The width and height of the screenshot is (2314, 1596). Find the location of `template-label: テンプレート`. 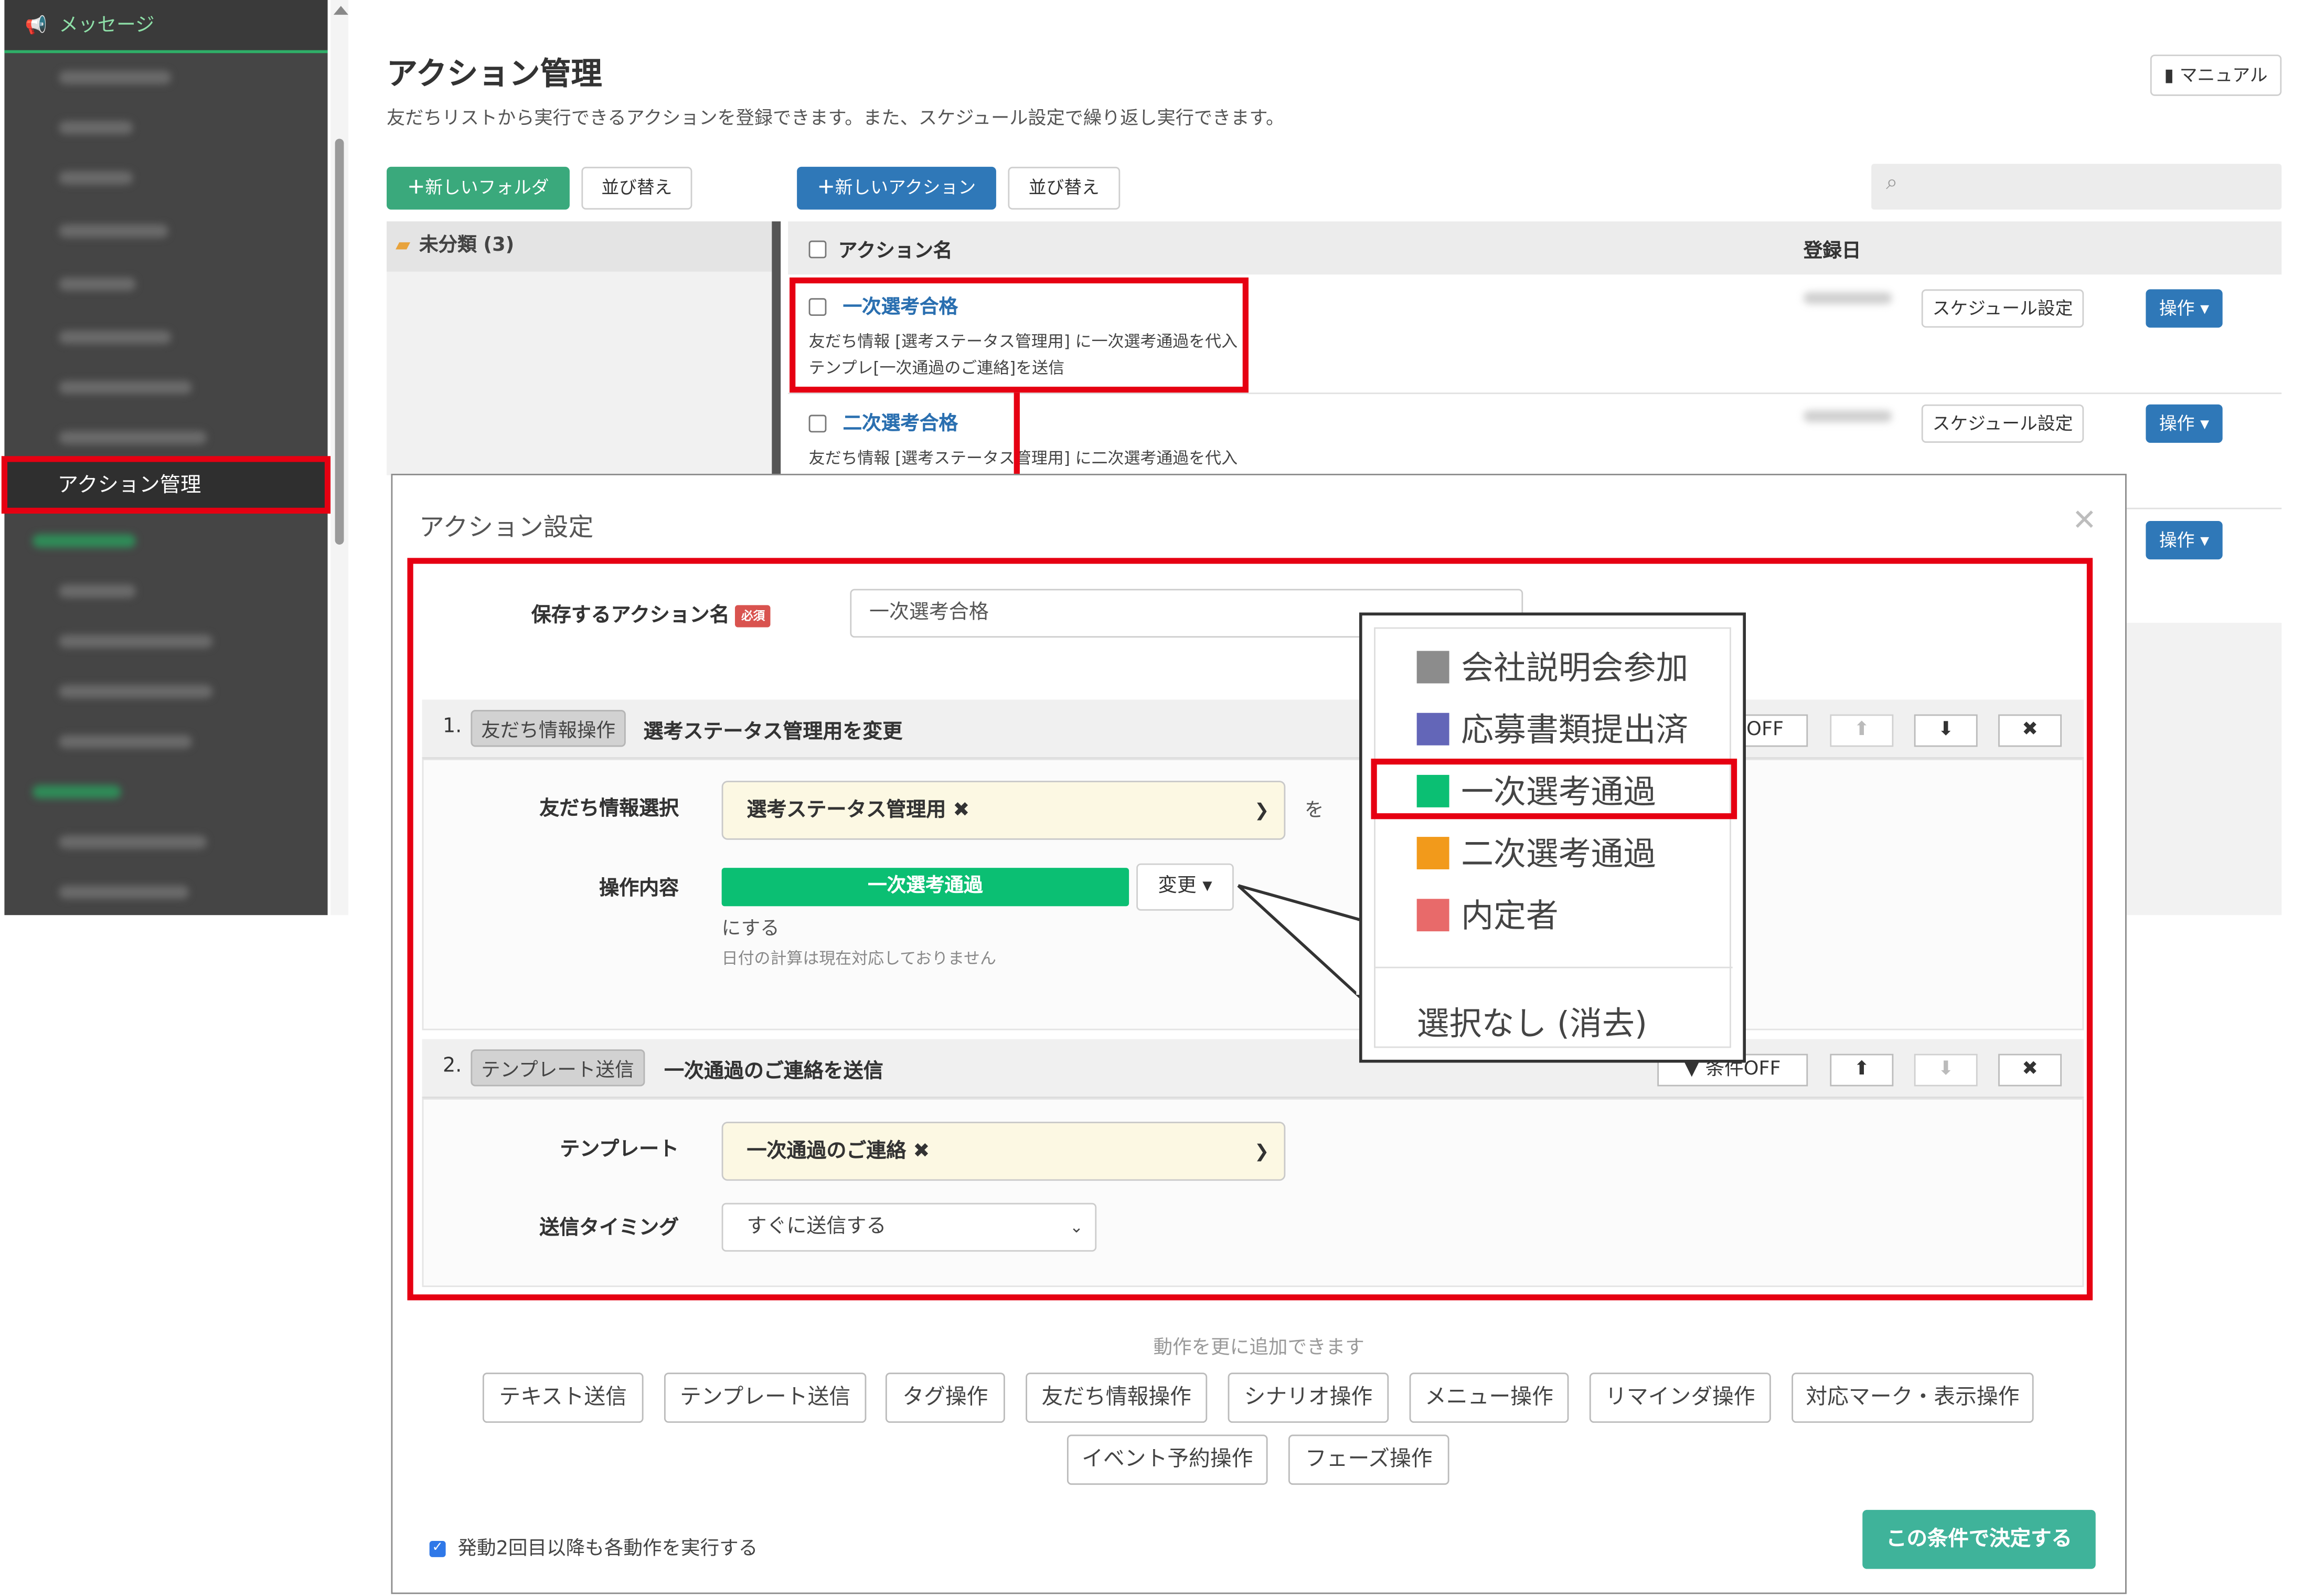

template-label: テンプレート is located at coordinates (619, 1149).